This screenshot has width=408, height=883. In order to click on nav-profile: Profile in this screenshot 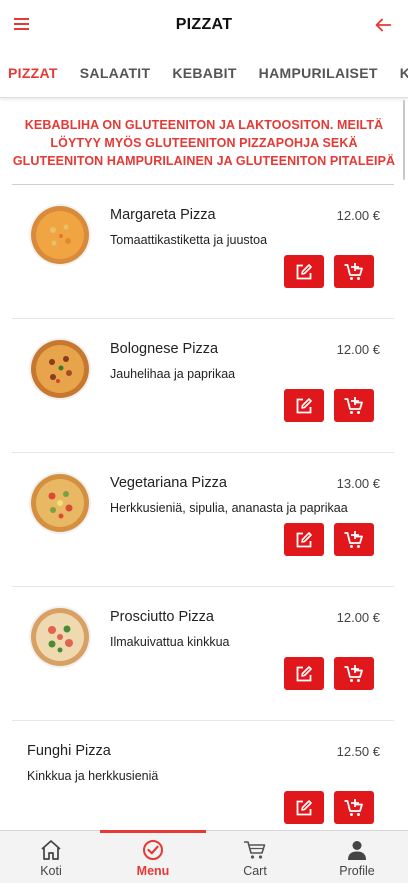, I will do `click(357, 857)`.